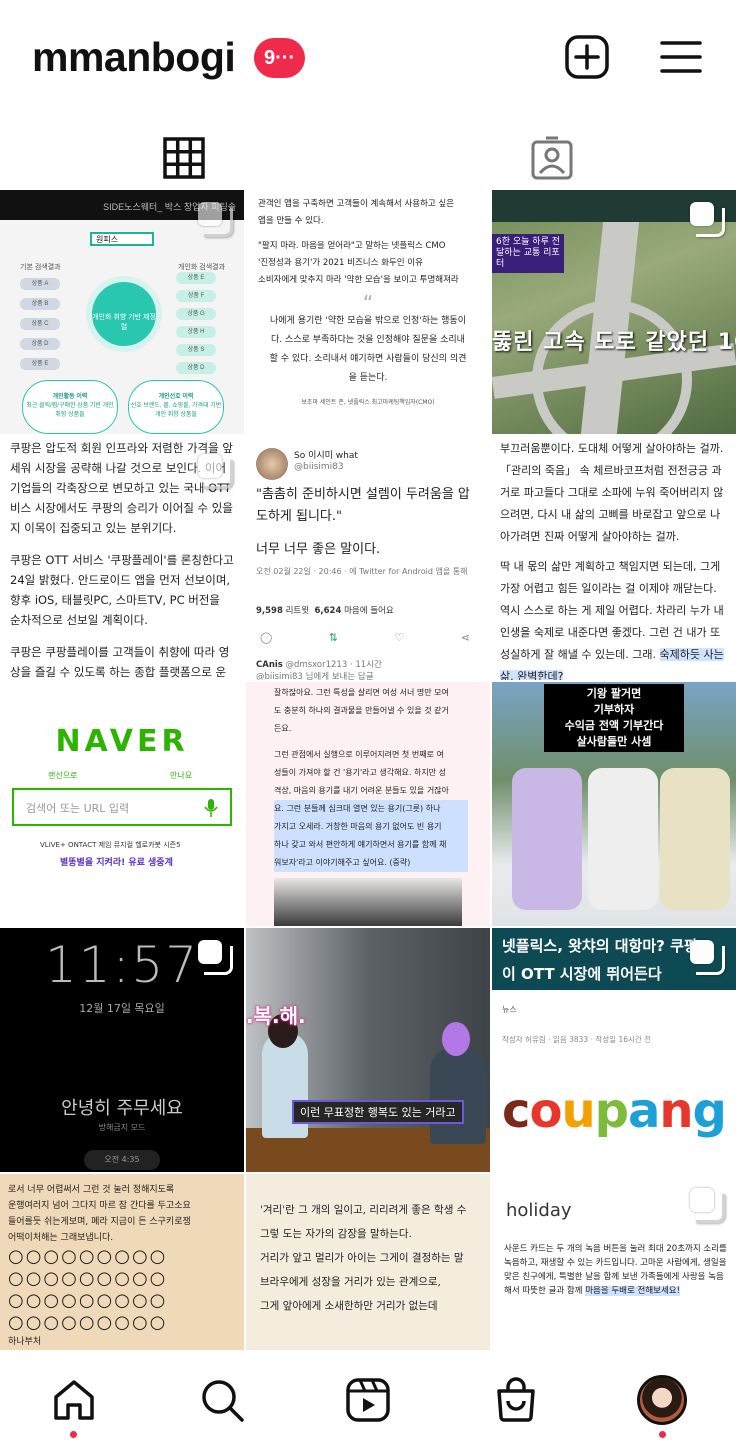 This screenshot has height=1440, width=736. Describe the element at coordinates (122, 1008) in the screenshot. I see `lock-date: 12월 17일 목요일` at that location.